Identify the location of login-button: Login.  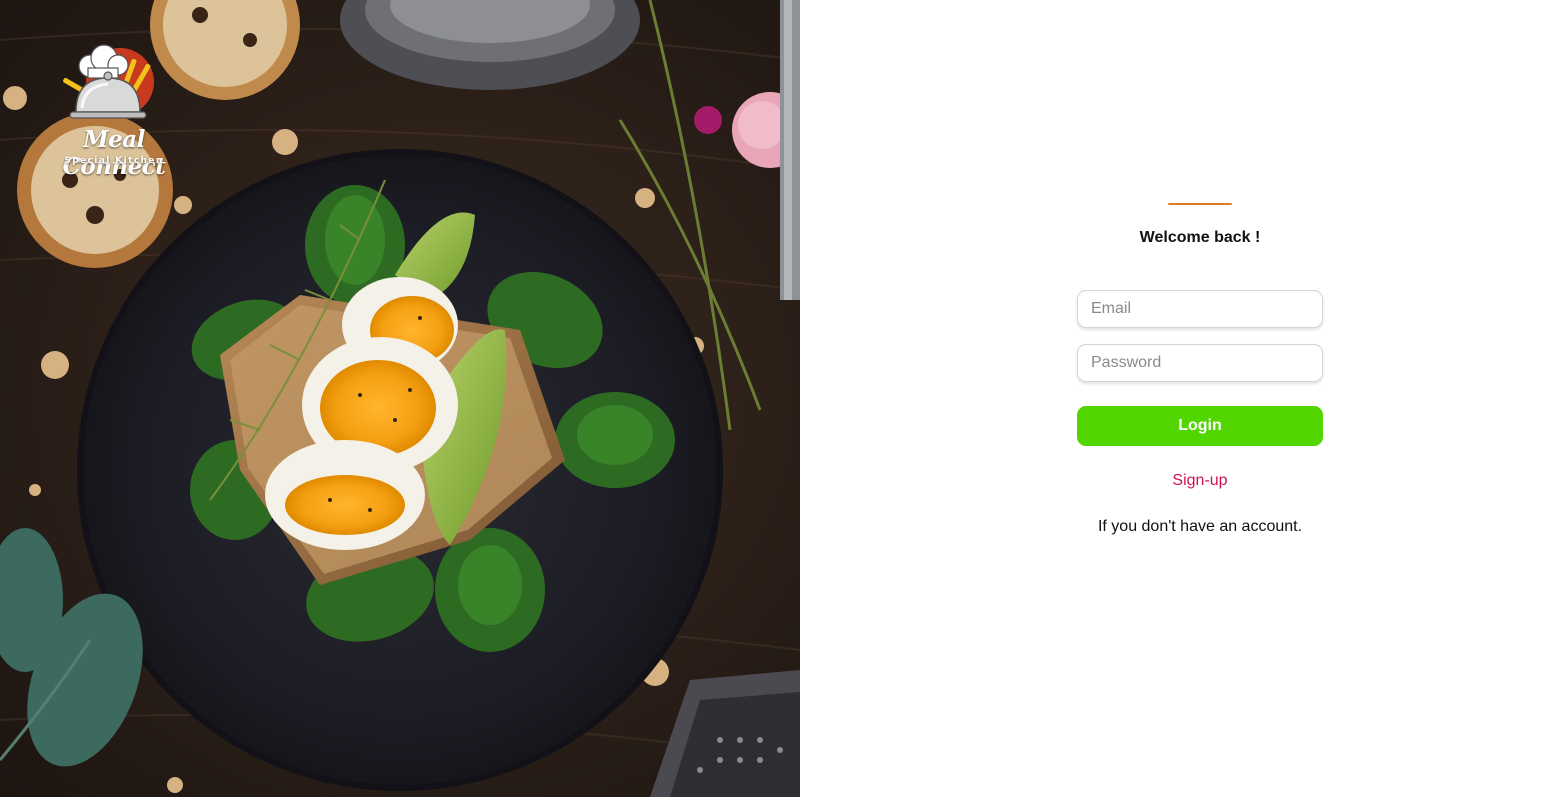
(1200, 426).